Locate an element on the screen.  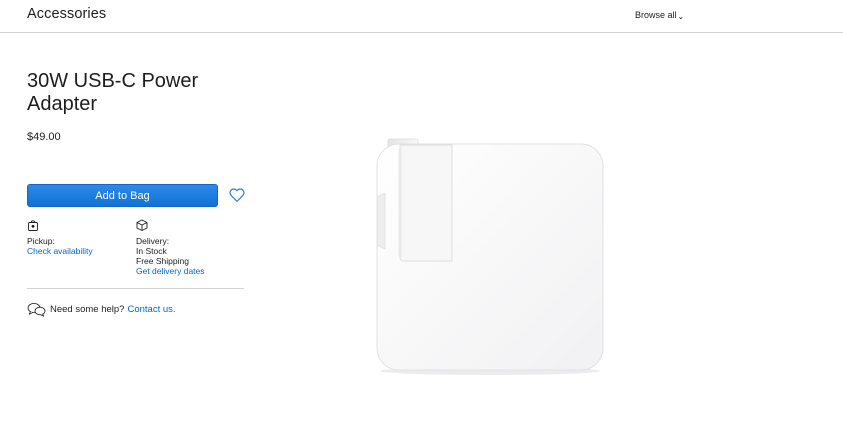
help-row: Need some help? Contact us. is located at coordinates (101, 309).